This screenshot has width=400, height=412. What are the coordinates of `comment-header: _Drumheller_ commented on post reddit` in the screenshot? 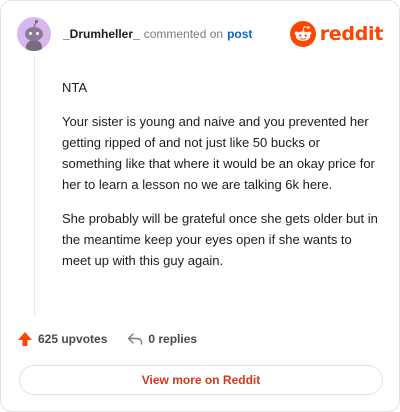 It's located at (200, 34).